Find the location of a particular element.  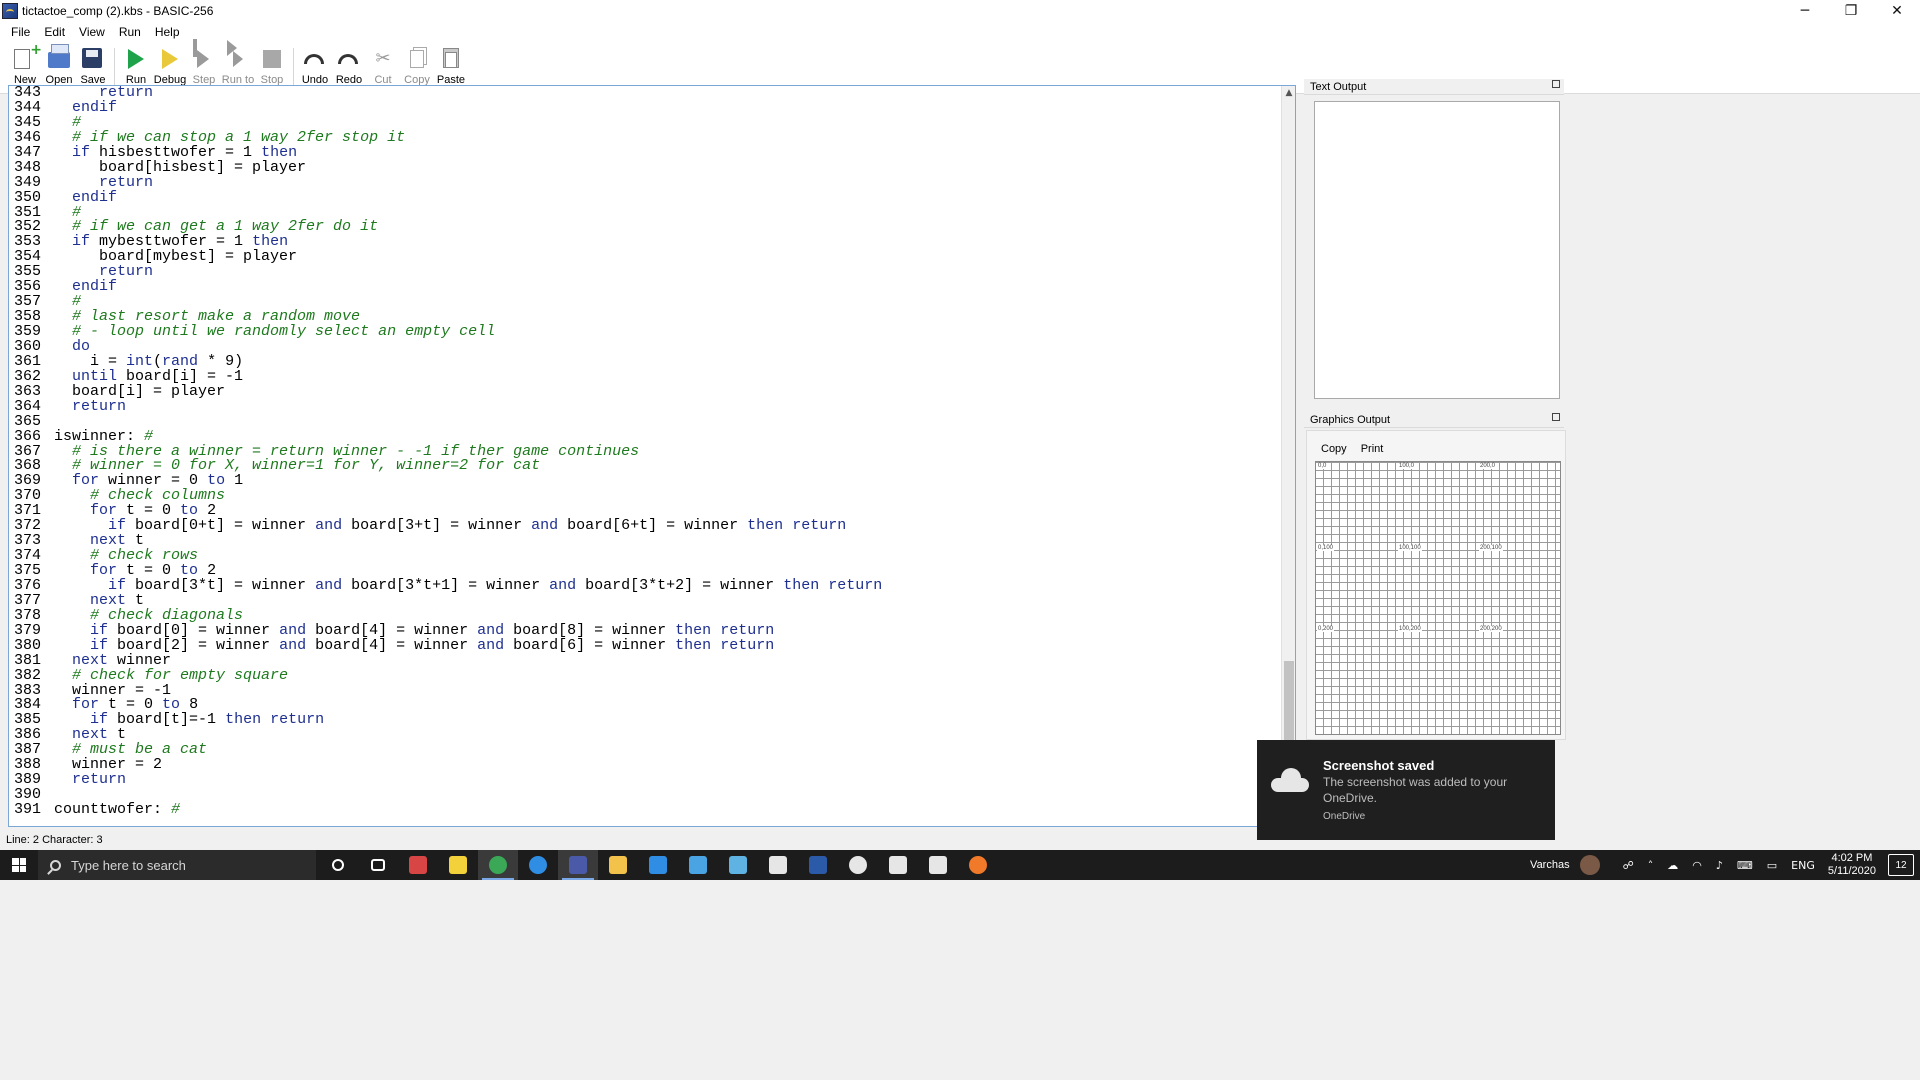

volume-icon: ♪ is located at coordinates (1719, 865).